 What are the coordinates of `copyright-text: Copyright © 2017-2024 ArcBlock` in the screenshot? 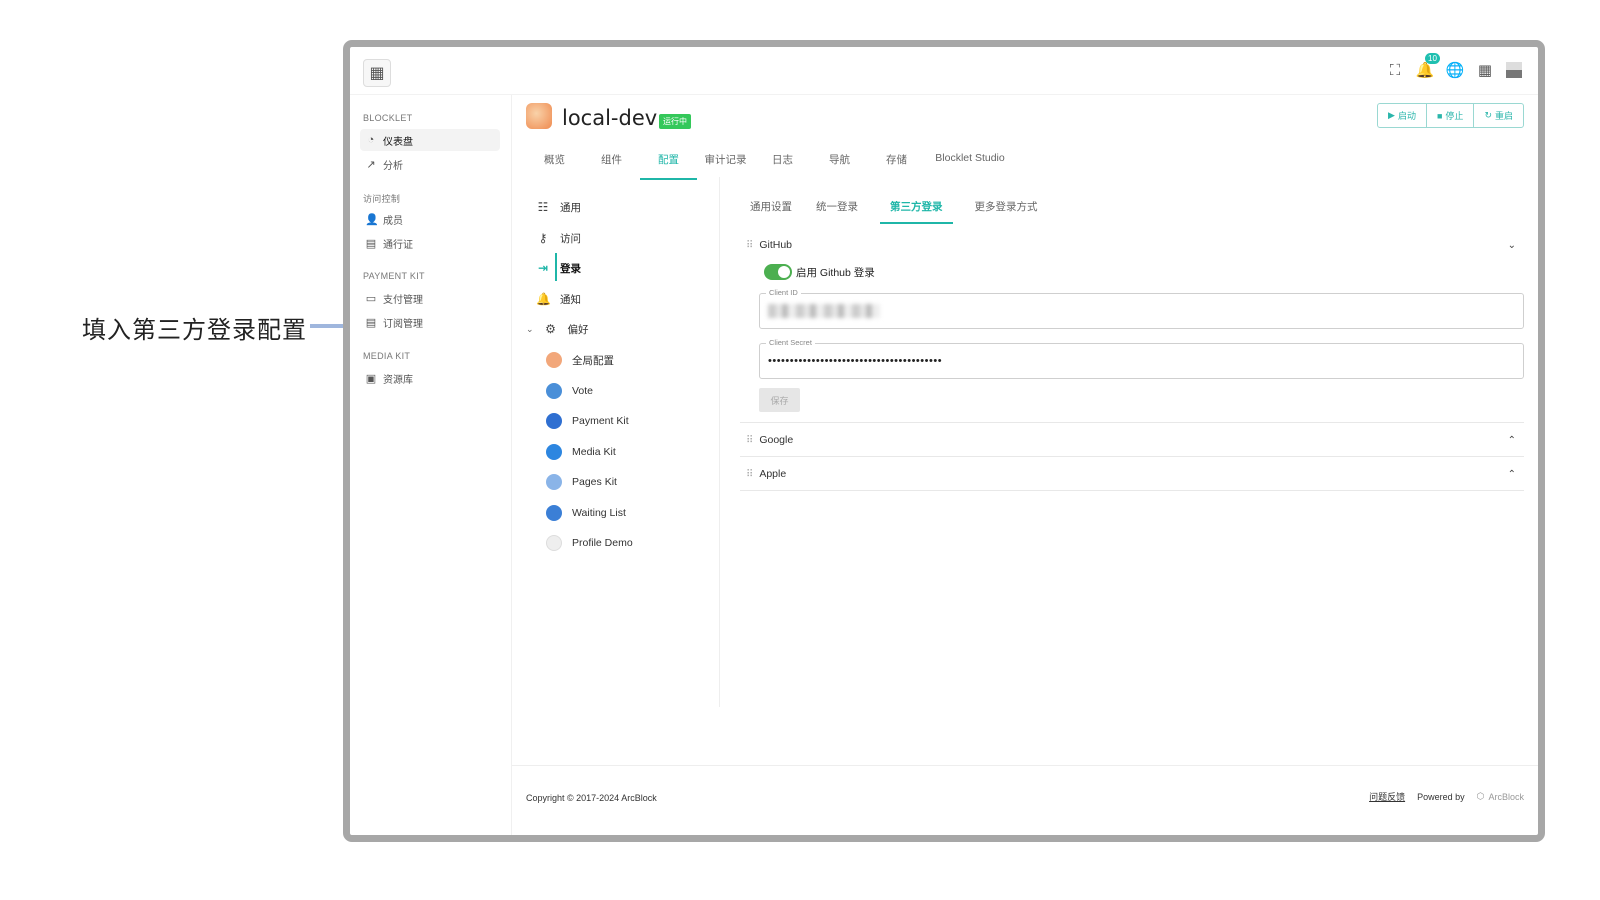 It's located at (591, 798).